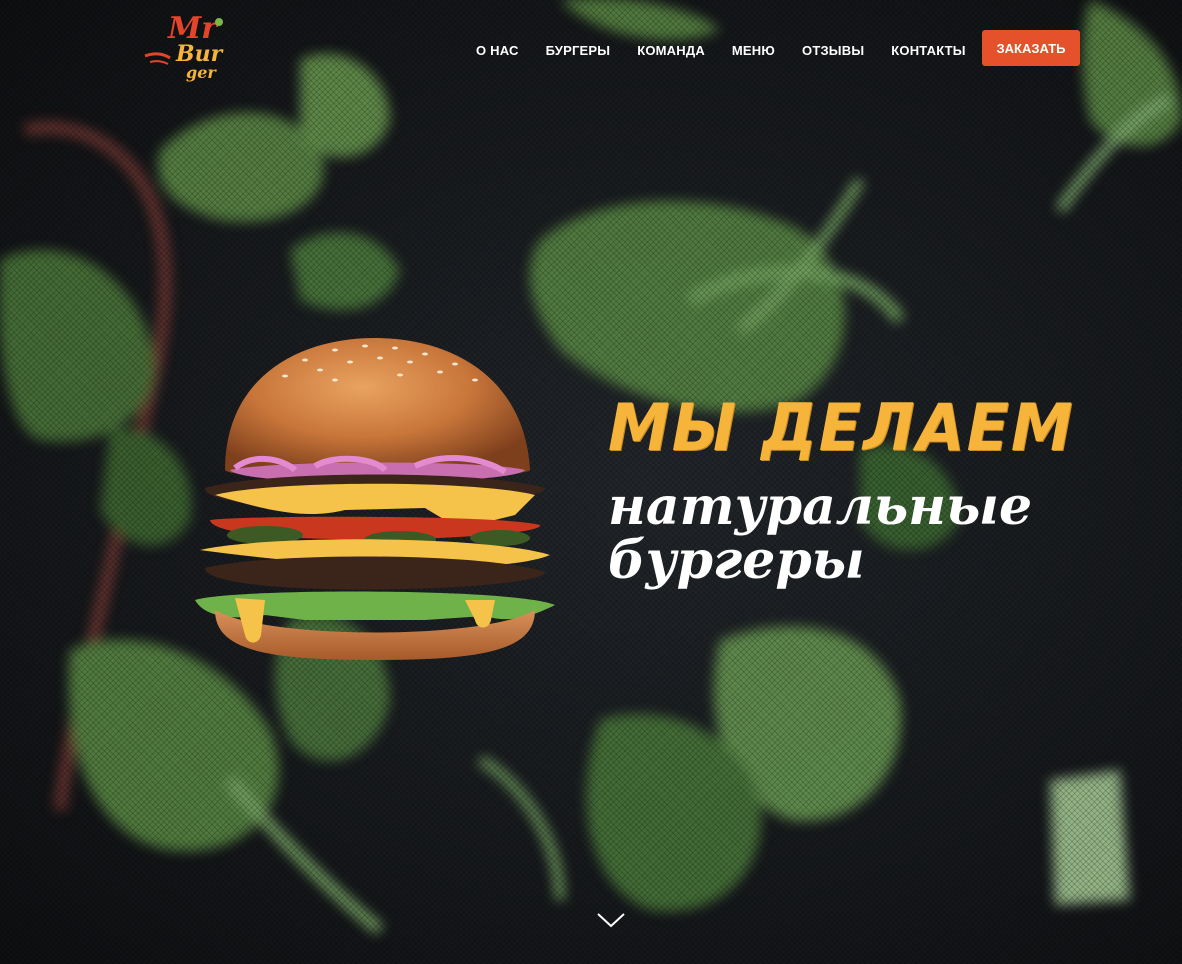  Describe the element at coordinates (578, 50) in the screenshot. I see `nav-link-burgers: БУРГЕРЫ` at that location.